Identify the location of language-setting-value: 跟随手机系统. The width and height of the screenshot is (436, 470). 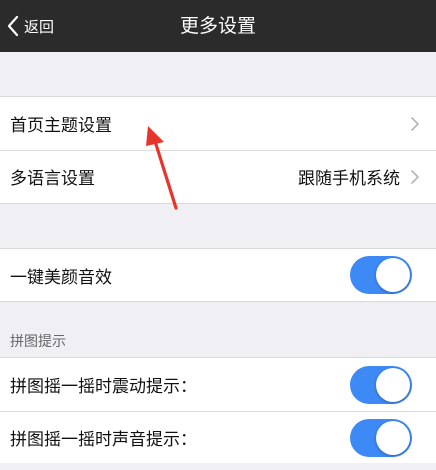
(349, 179).